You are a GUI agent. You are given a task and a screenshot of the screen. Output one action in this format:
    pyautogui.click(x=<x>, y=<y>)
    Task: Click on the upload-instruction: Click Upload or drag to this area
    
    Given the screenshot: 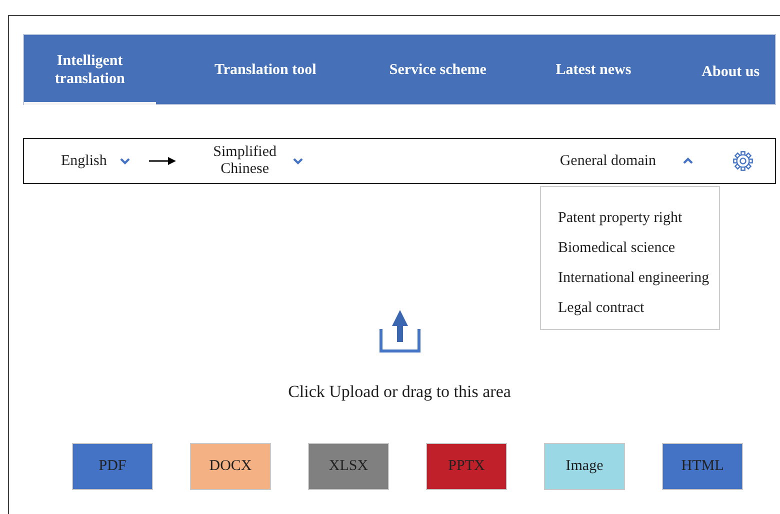 What is the action you would take?
    pyautogui.click(x=399, y=392)
    